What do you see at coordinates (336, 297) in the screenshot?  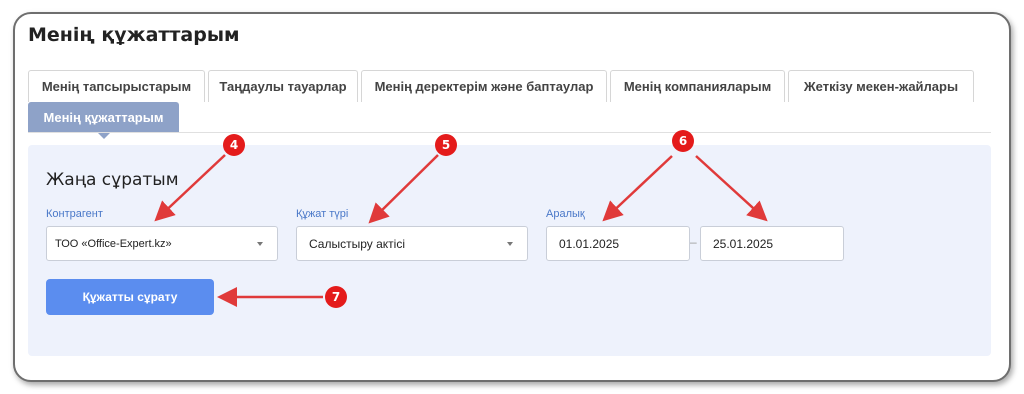 I see `callout-badge-7: 7` at bounding box center [336, 297].